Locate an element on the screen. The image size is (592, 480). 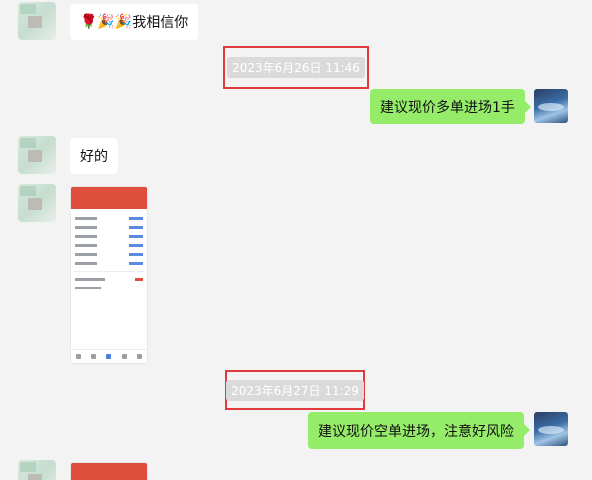
message-bubble-incoming: 🌹🎉🎉 我相信你 is located at coordinates (134, 22).